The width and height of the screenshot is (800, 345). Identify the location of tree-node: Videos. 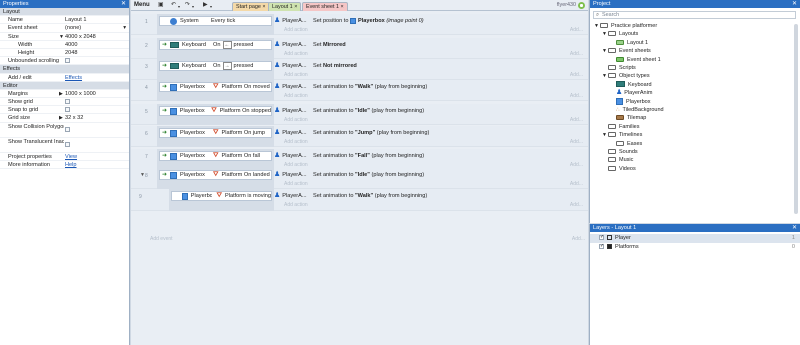
(619, 169).